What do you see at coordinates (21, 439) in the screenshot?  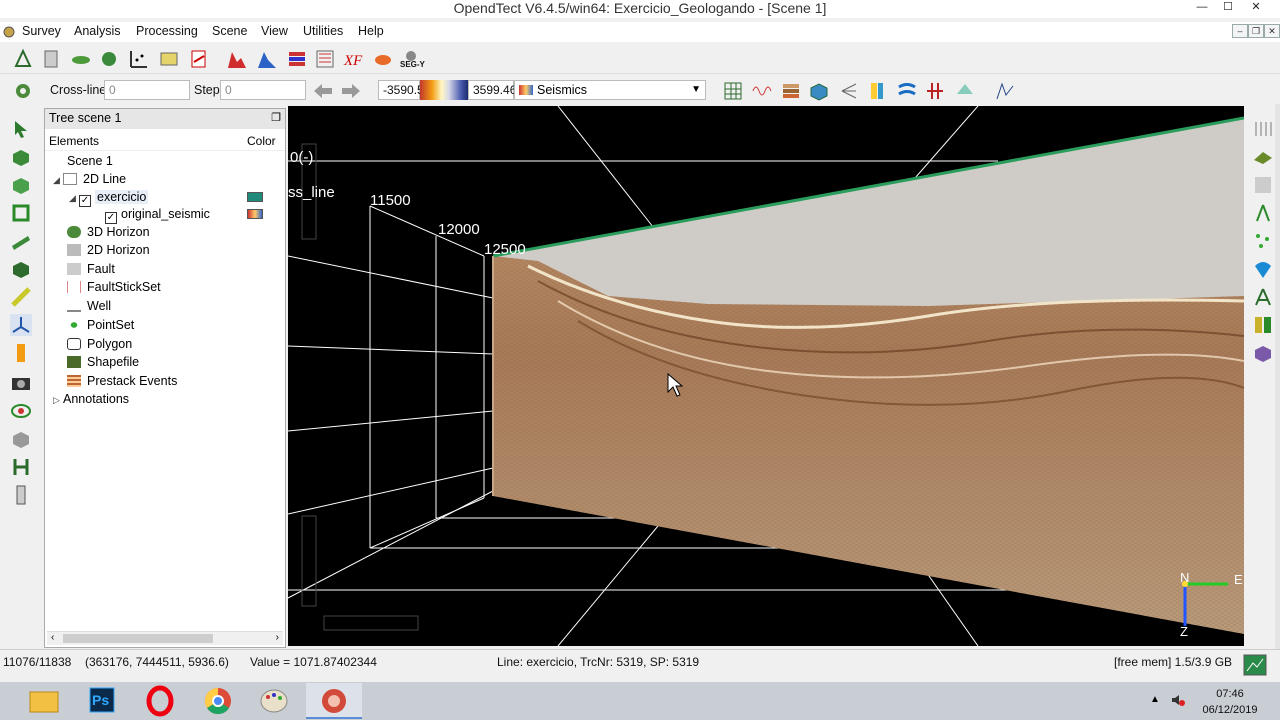 I see `directional-light-icon` at bounding box center [21, 439].